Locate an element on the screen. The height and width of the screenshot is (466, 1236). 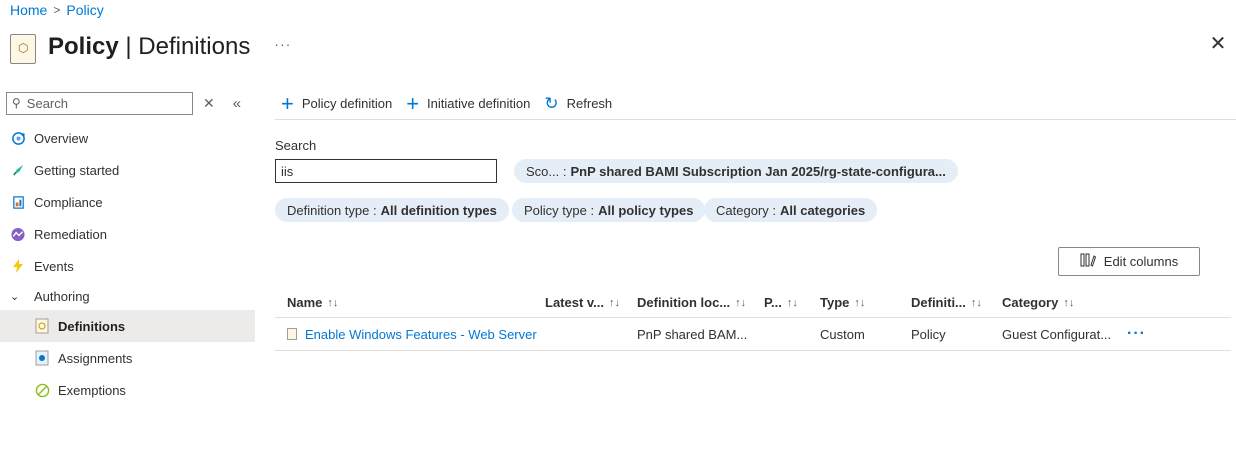
edit-columns-button: Edit columns is located at coordinates (1129, 261).